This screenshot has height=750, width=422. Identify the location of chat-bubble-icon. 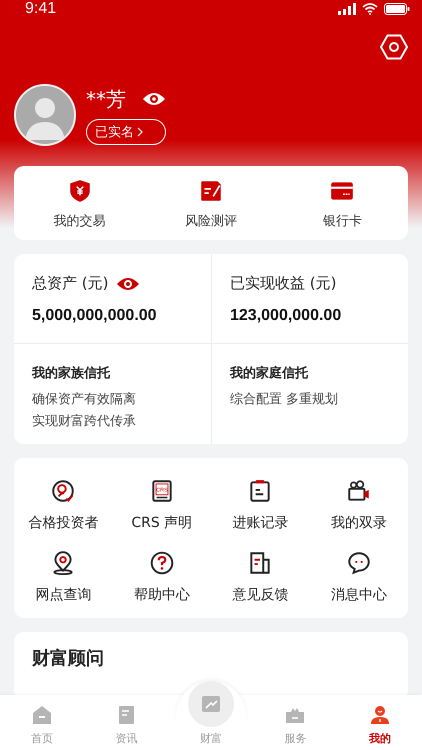
(359, 563).